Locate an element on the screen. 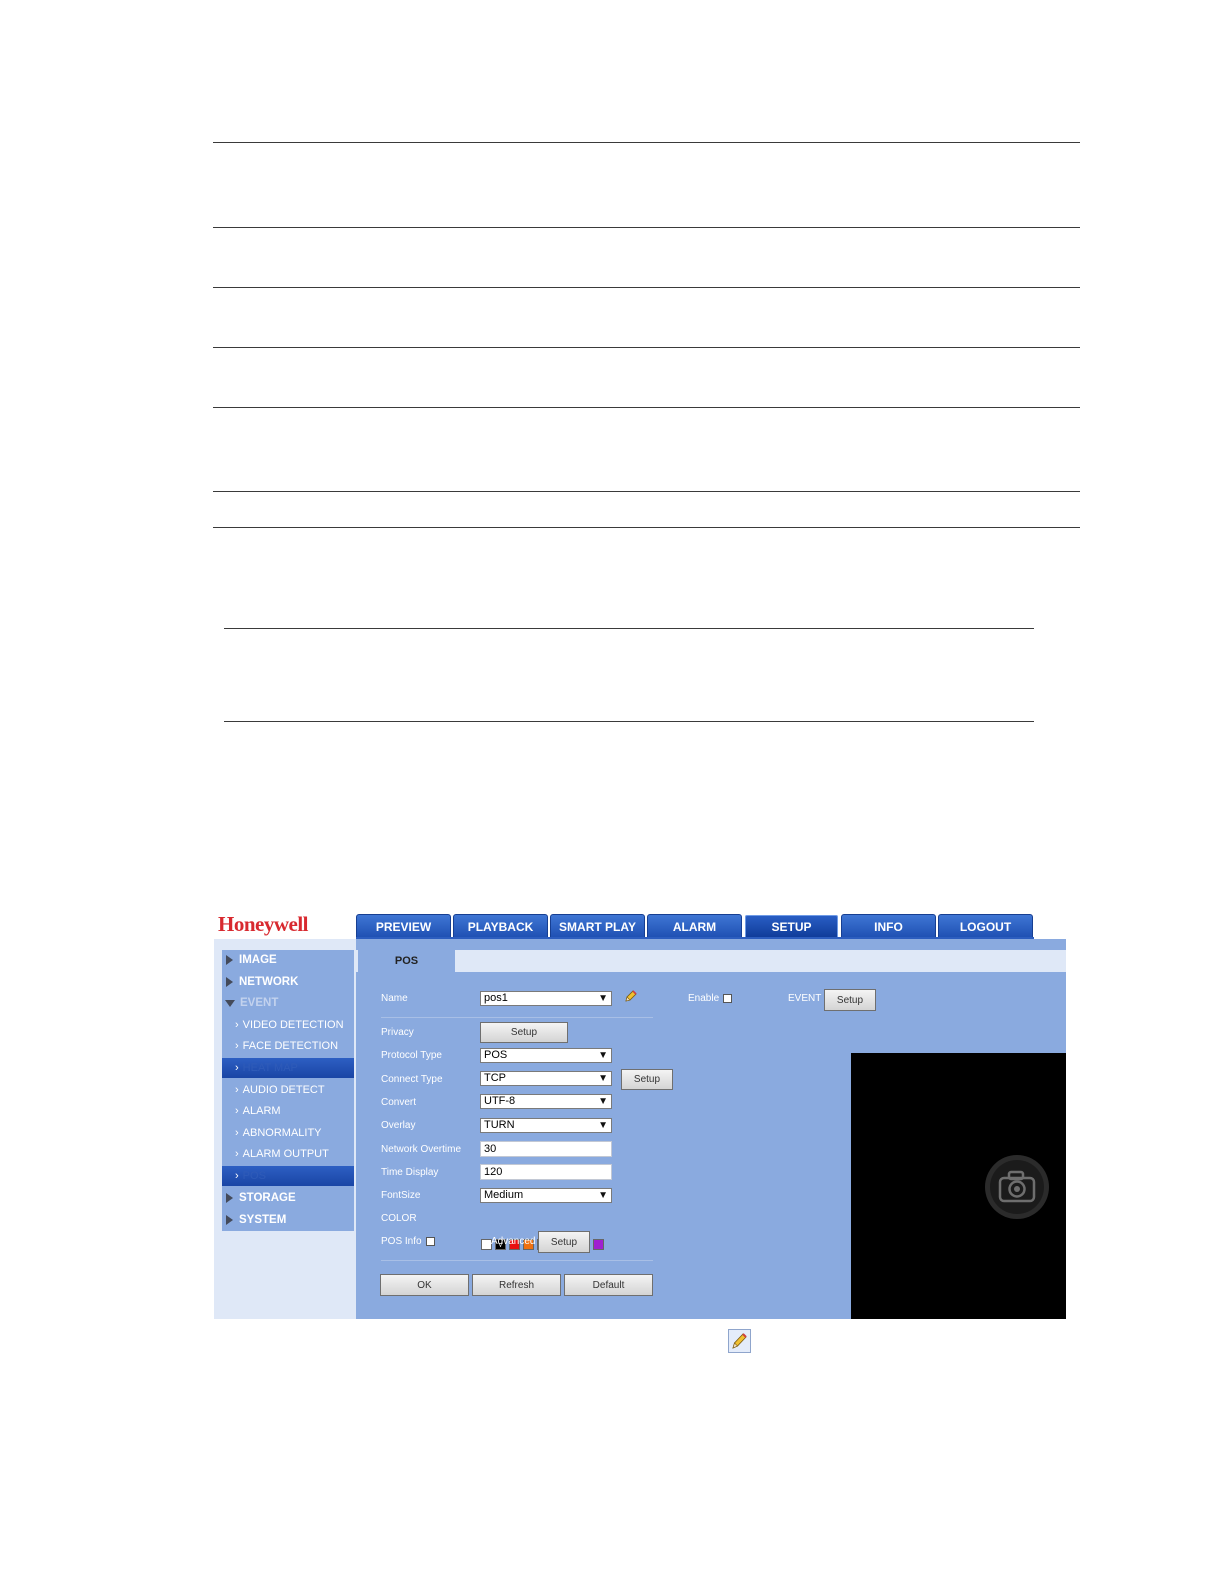 This screenshot has width=1224, height=1584. tab-info: INFO is located at coordinates (888, 926).